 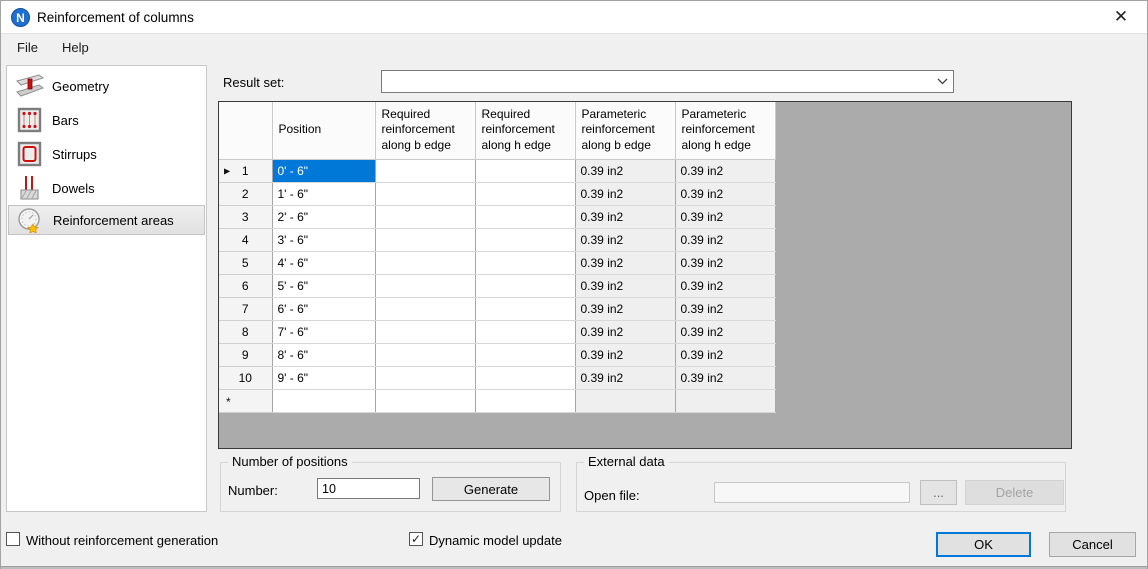 I want to click on sidebar-item-reinforcement-areas: Reinforcement areas, so click(x=106, y=220).